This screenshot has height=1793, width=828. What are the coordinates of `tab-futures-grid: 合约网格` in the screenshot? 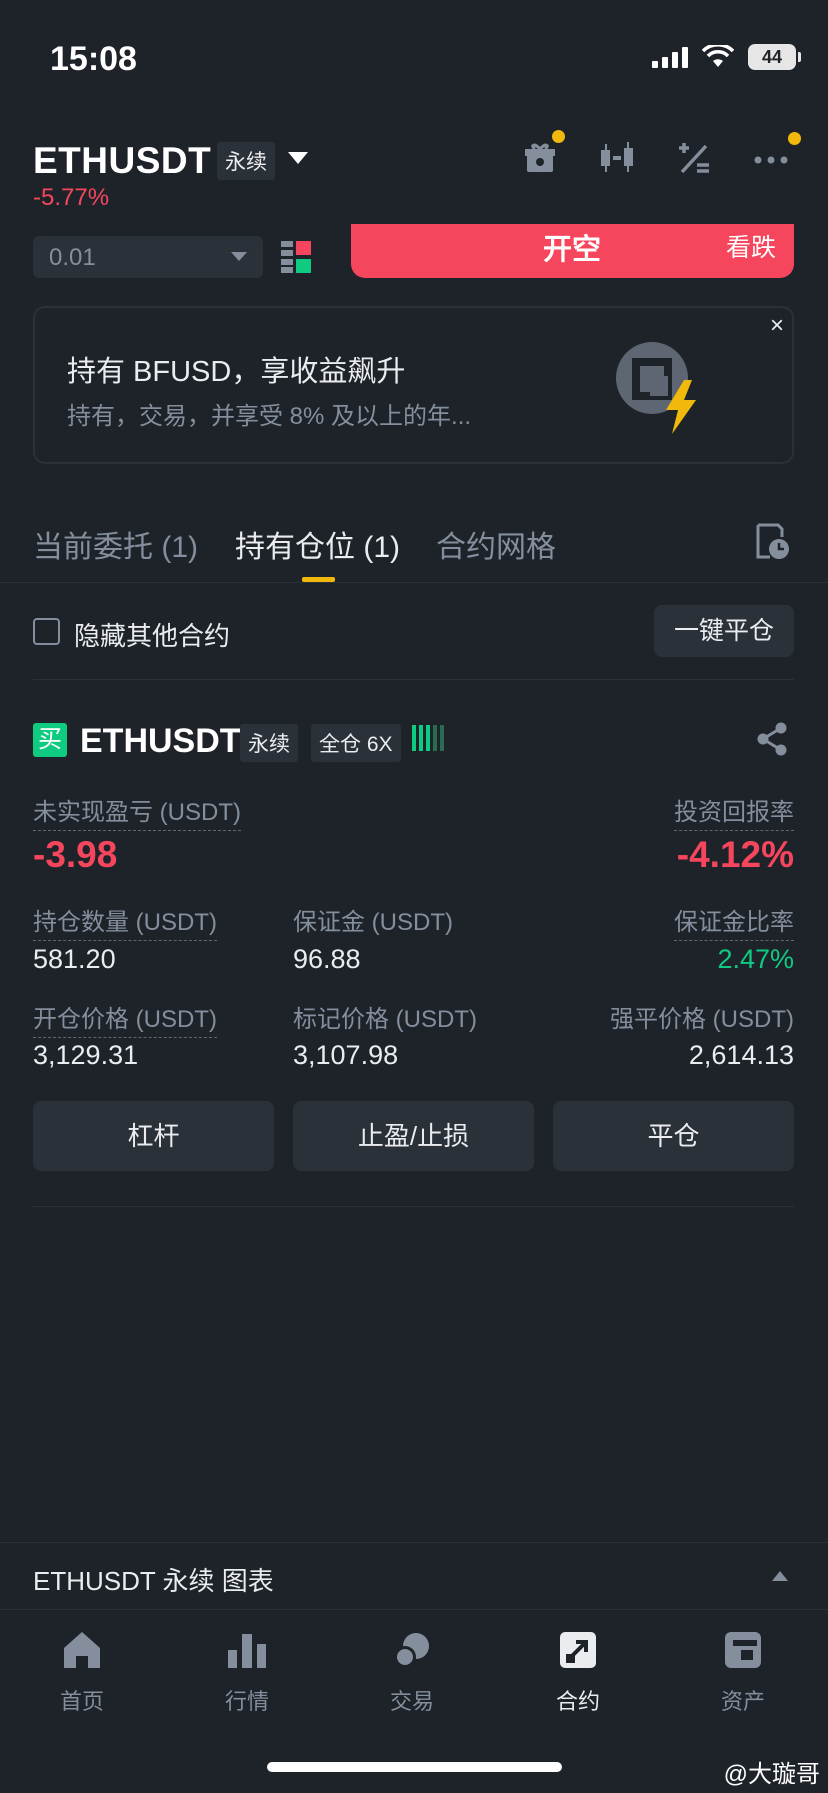 It's located at (496, 544).